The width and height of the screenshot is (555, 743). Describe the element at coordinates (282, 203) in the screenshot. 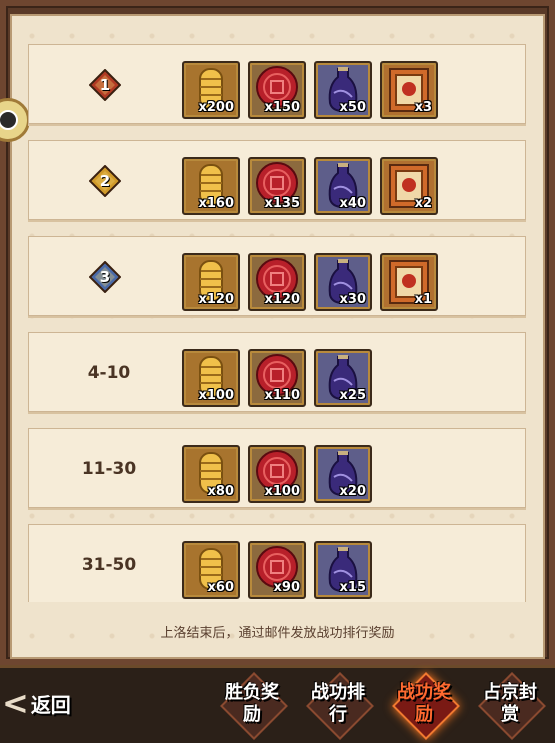

I see `item-quantity: x135` at that location.